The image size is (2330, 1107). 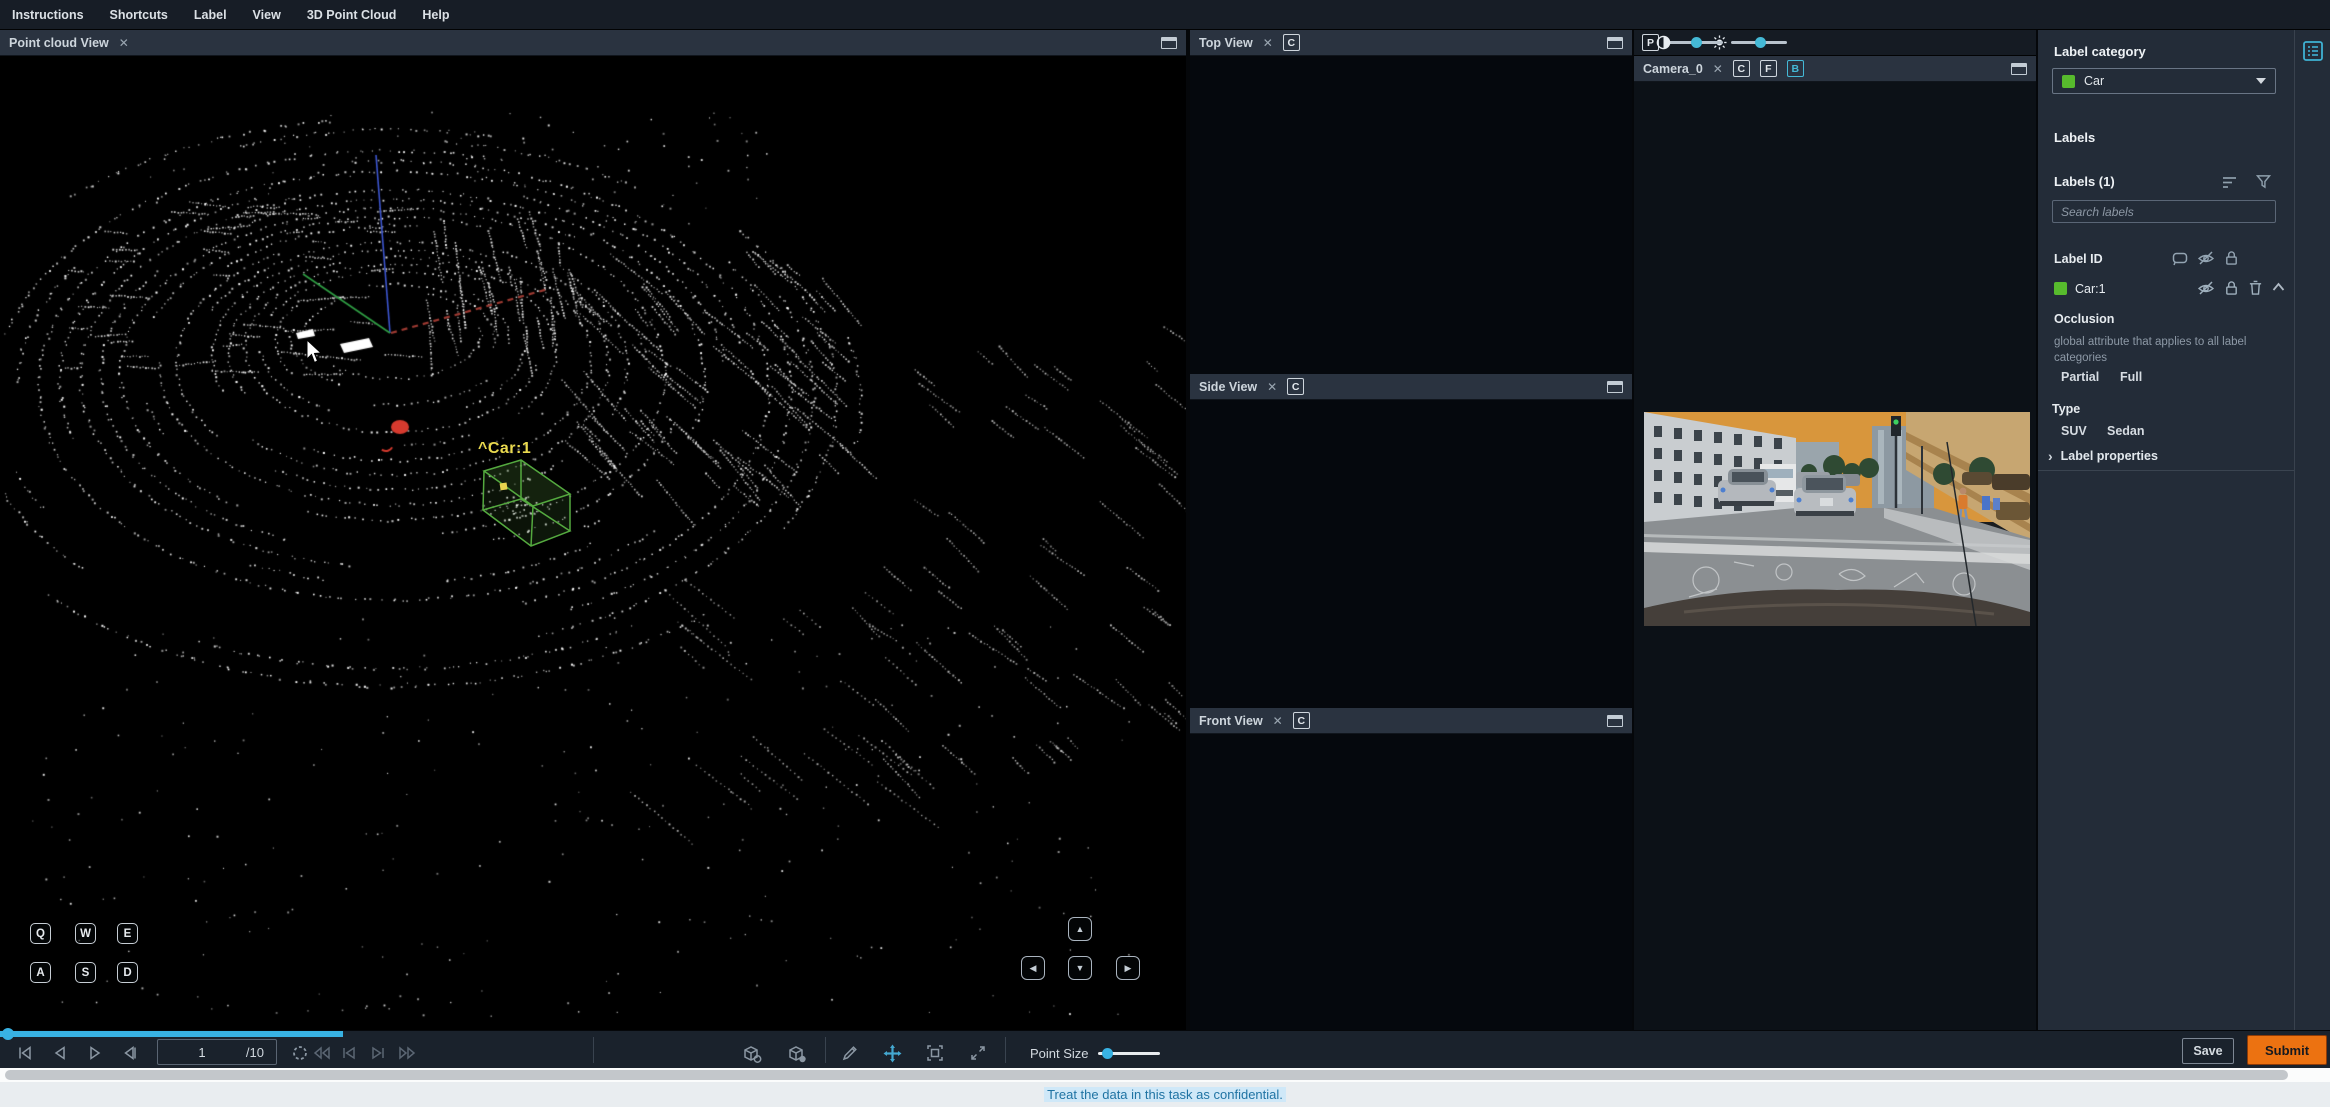 I want to click on side-view-panel: Side View ✕ C, so click(x=1411, y=541).